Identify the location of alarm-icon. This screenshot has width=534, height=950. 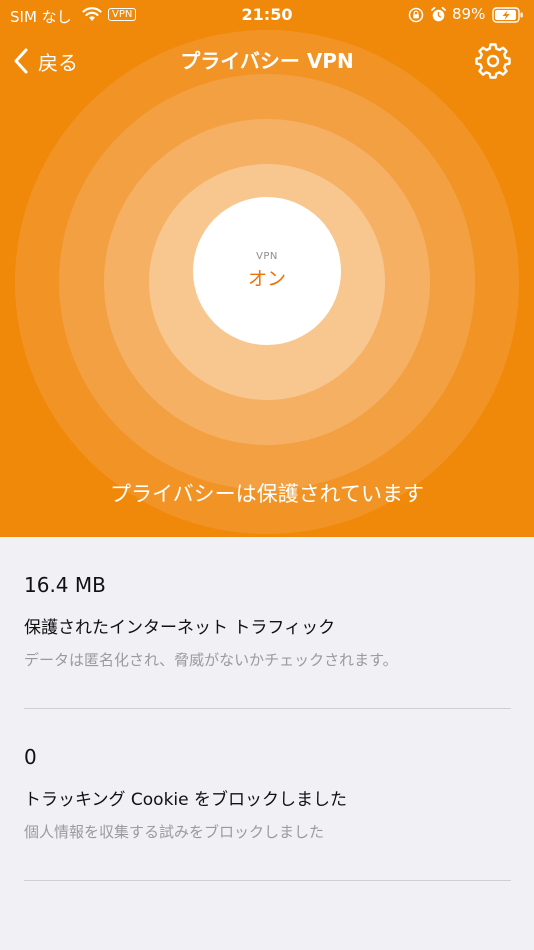
(438, 14).